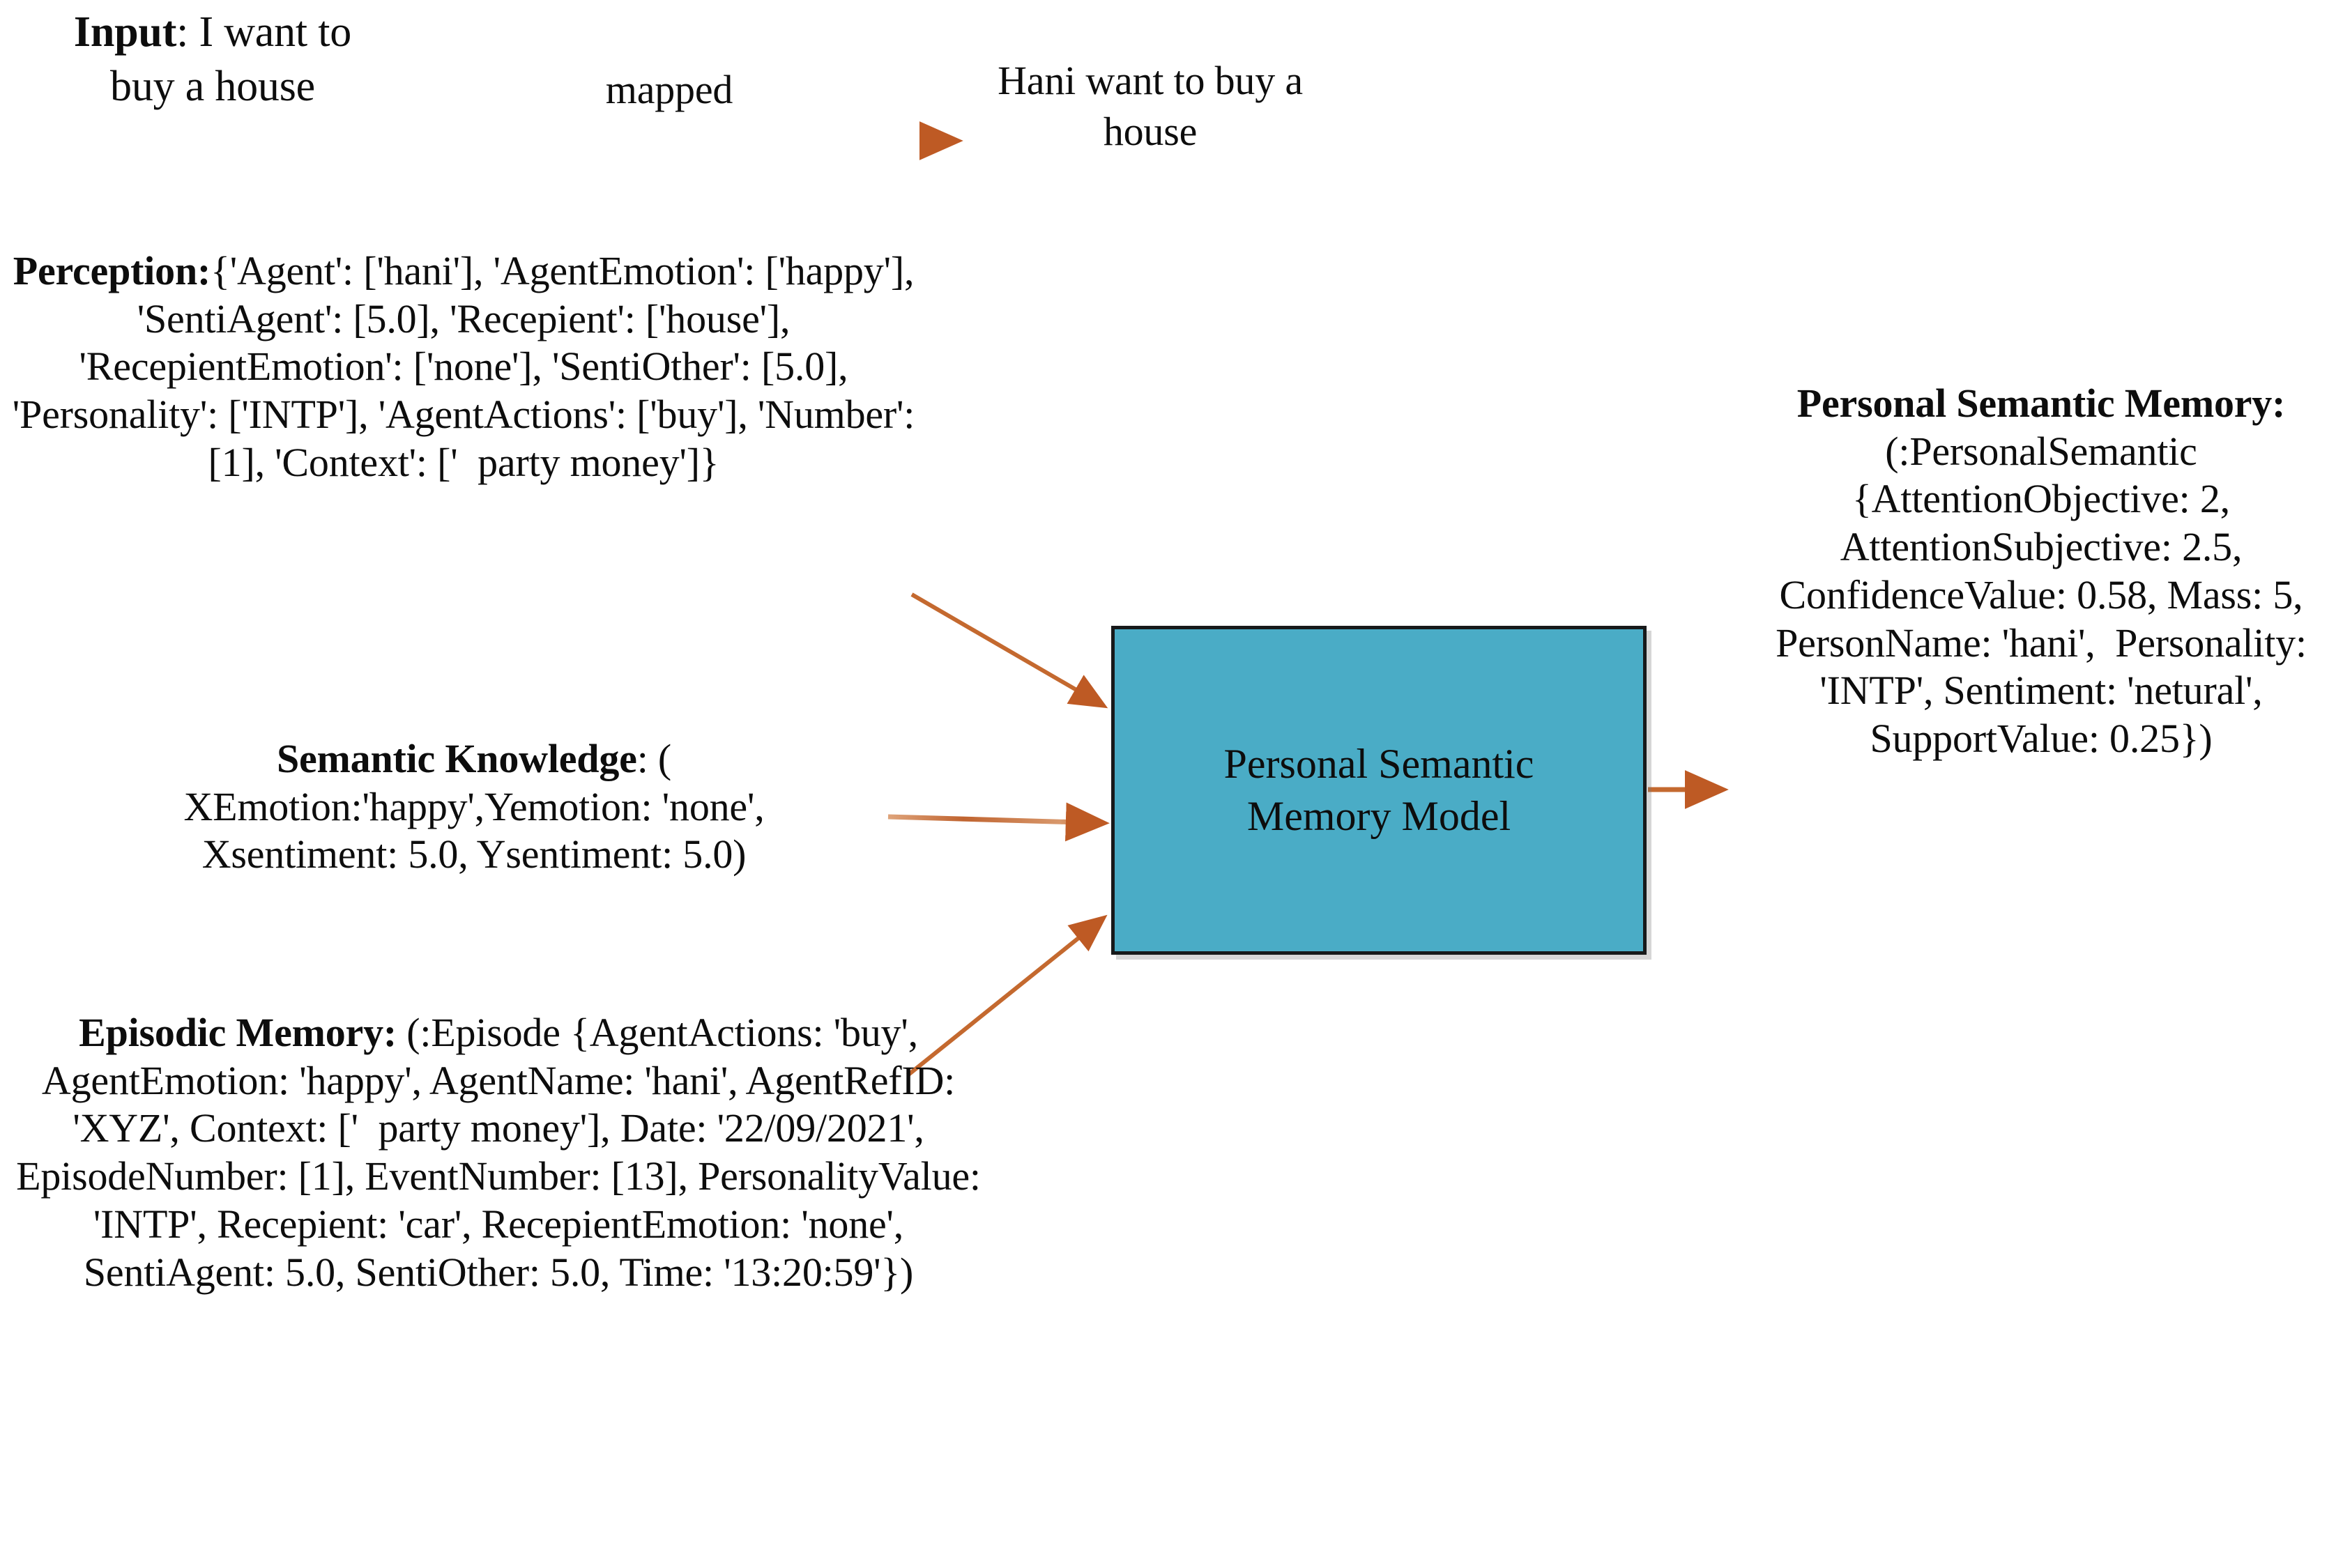 Image resolution: width=2336 pixels, height=1568 pixels. Describe the element at coordinates (456, 758) in the screenshot. I see `section-heading: Semantic Knowledge` at that location.